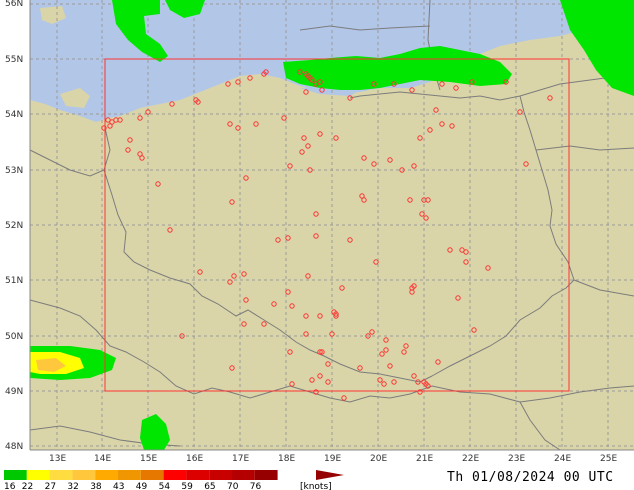 This screenshot has height=490, width=634. Describe the element at coordinates (10, 486) in the screenshot. I see `legend-value: 16` at that location.